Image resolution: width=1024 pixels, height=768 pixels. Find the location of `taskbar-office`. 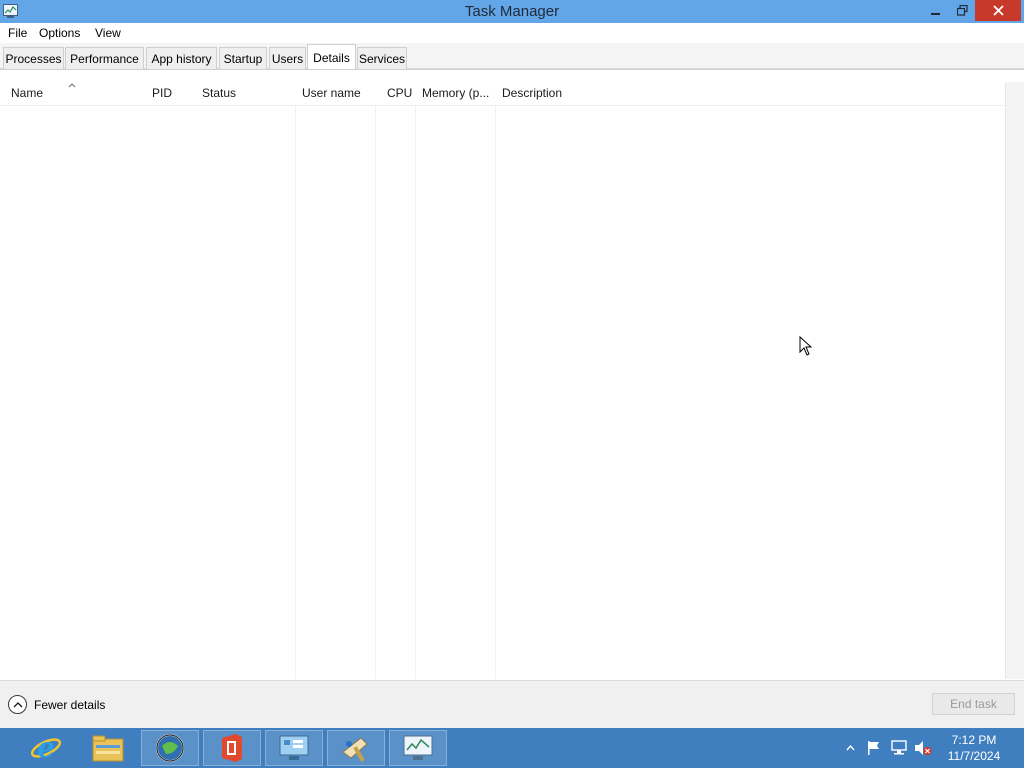

taskbar-office is located at coordinates (232, 748).